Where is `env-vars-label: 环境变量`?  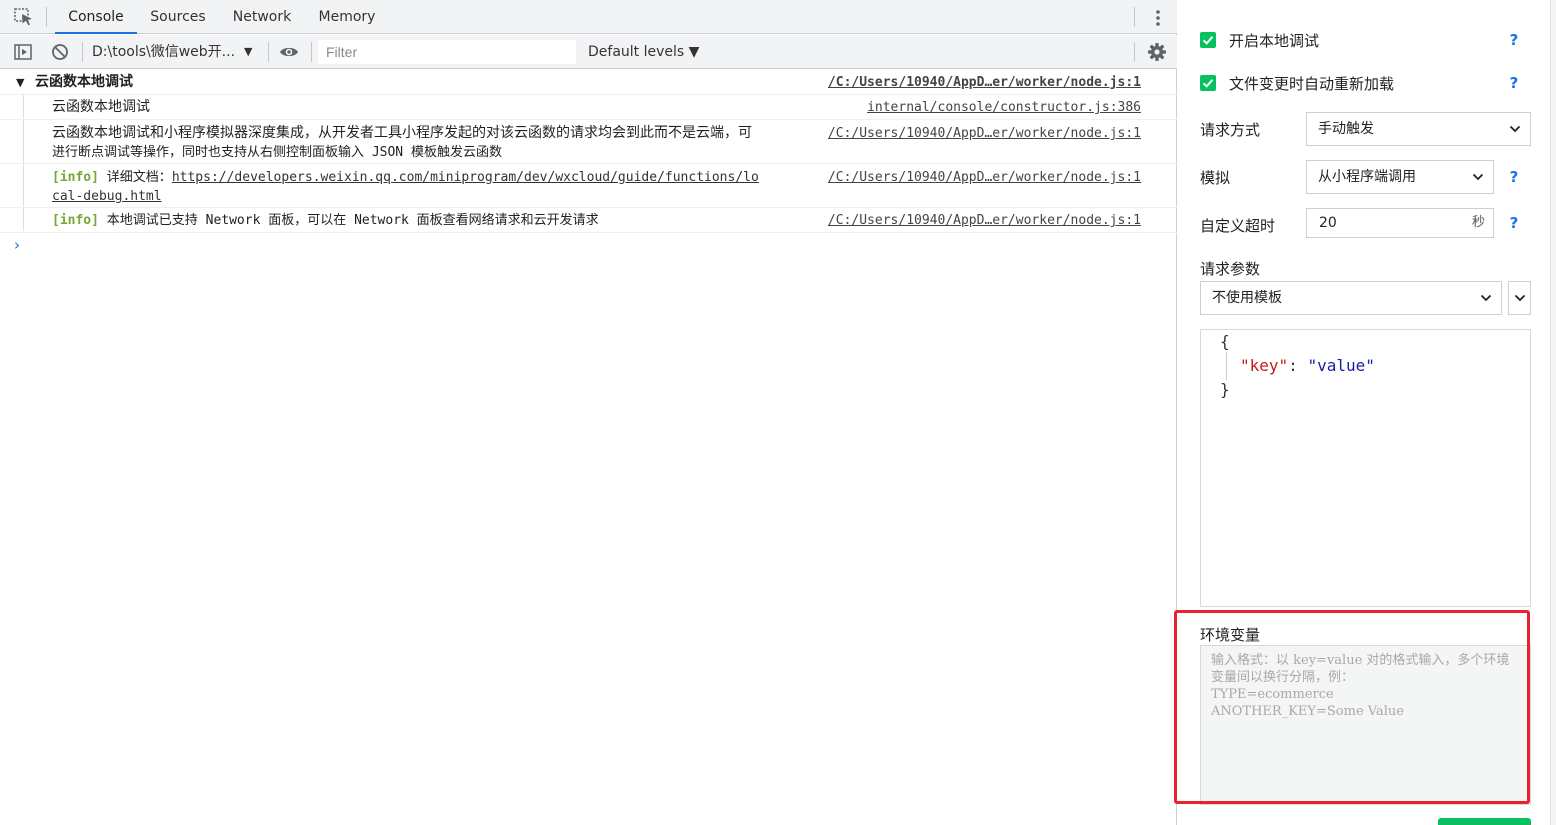 env-vars-label: 环境变量 is located at coordinates (1230, 635).